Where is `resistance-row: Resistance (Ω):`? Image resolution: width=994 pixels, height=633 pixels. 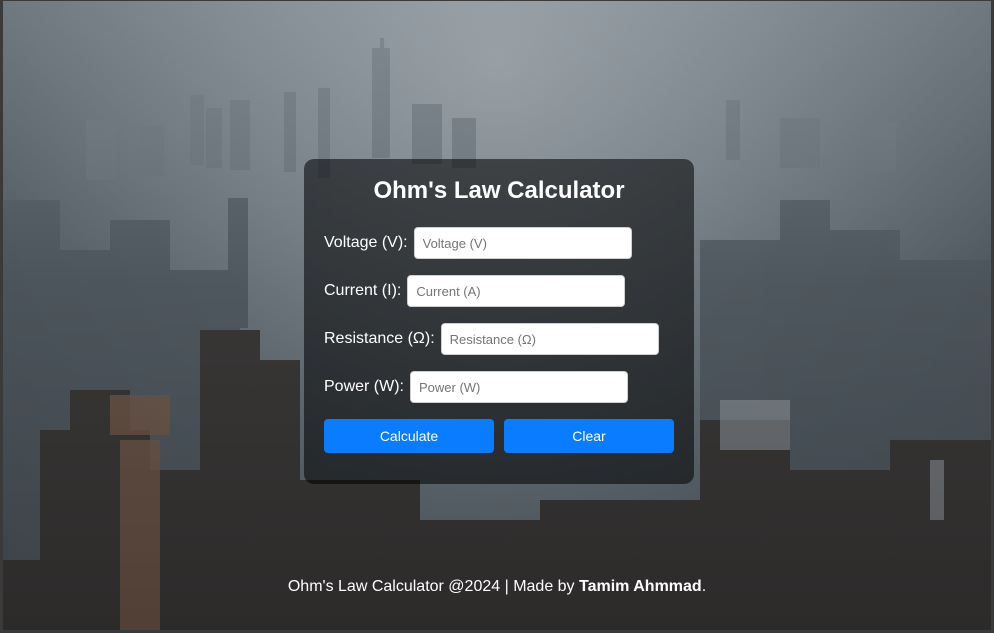
resistance-row: Resistance (Ω): is located at coordinates (491, 339).